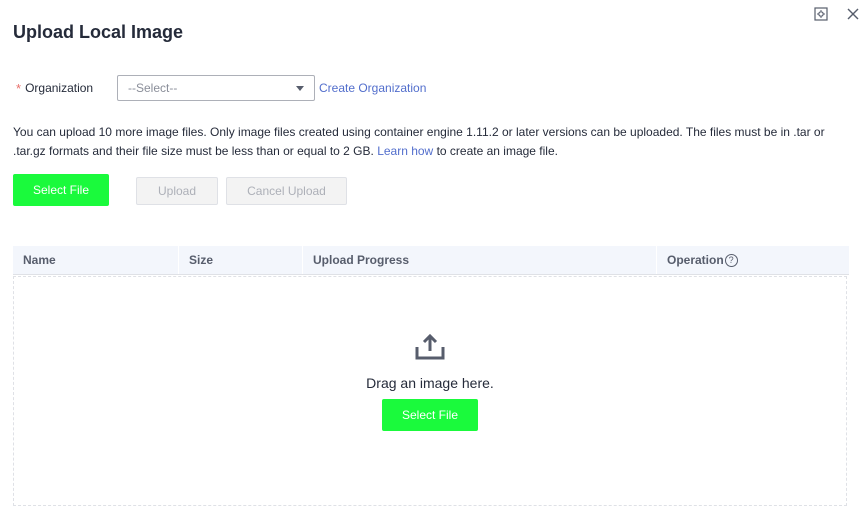 The image size is (867, 514). Describe the element at coordinates (153, 88) in the screenshot. I see `organization-select-value: --Select--` at that location.